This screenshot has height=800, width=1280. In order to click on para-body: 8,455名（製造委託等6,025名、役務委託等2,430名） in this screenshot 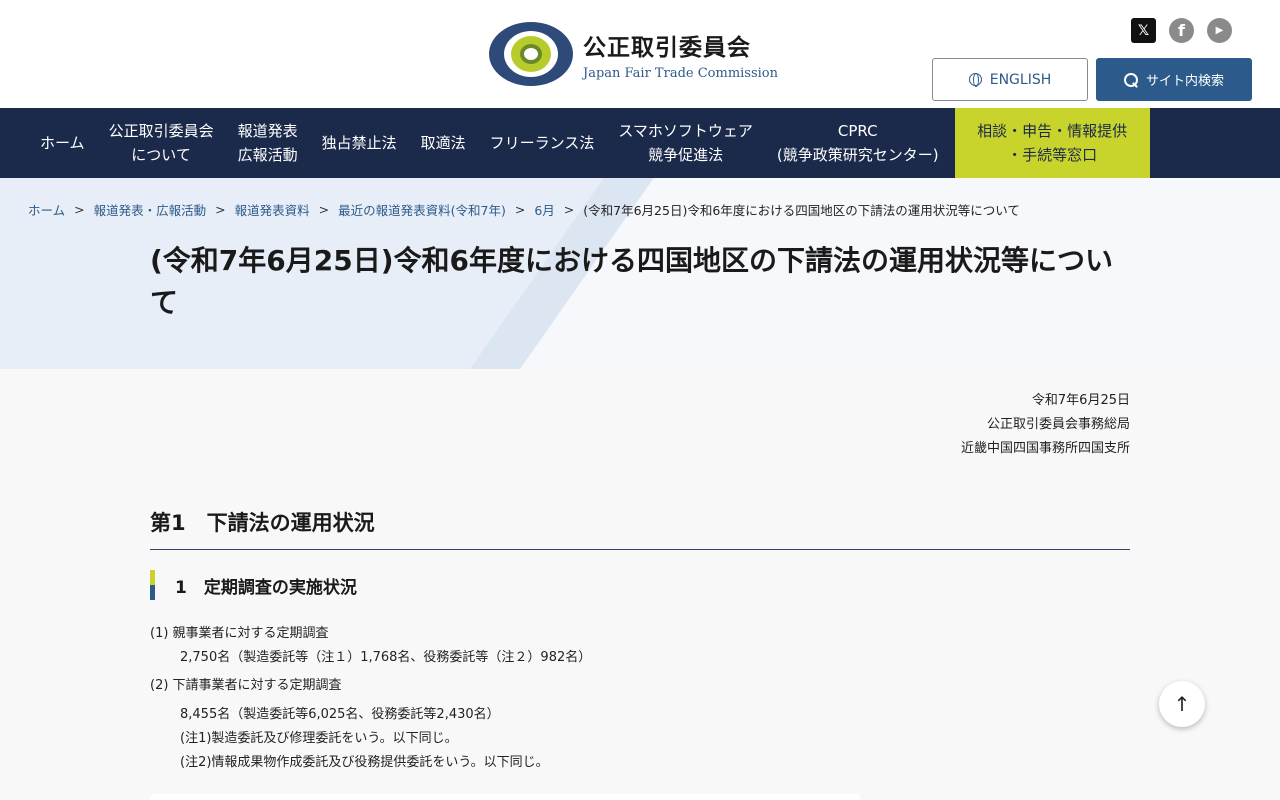, I will do `click(340, 714)`.